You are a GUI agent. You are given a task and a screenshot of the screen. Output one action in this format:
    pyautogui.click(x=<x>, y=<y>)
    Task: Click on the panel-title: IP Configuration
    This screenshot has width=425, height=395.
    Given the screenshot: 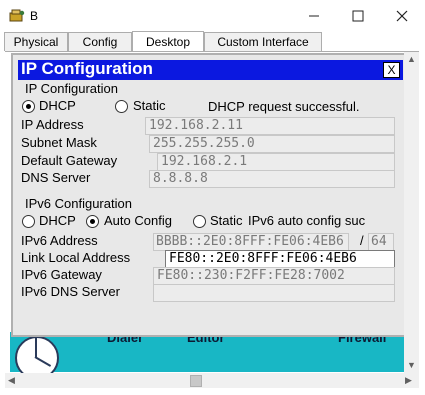 What is the action you would take?
    pyautogui.click(x=87, y=68)
    